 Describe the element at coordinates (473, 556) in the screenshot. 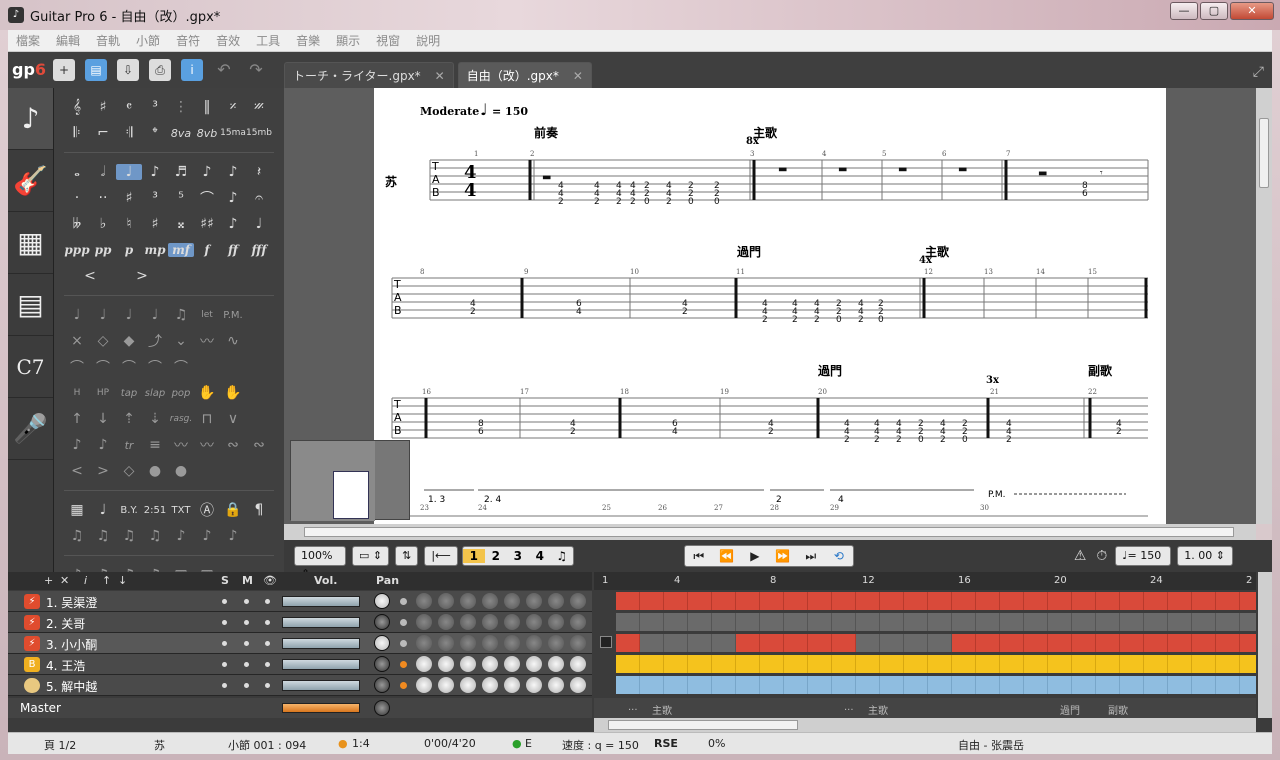

I see `voice-1-button: 1` at that location.